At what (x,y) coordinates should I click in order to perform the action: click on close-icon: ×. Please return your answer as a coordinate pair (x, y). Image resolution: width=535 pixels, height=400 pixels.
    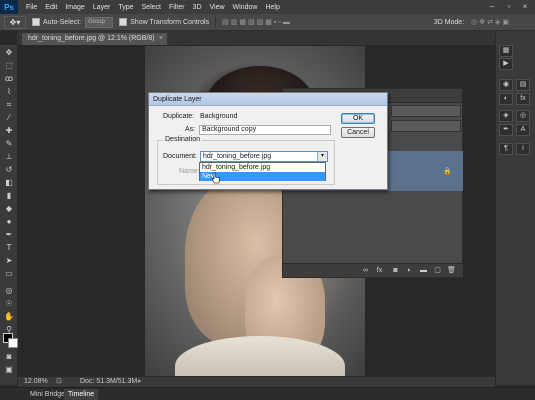
    Looking at the image, I should click on (525, 6).